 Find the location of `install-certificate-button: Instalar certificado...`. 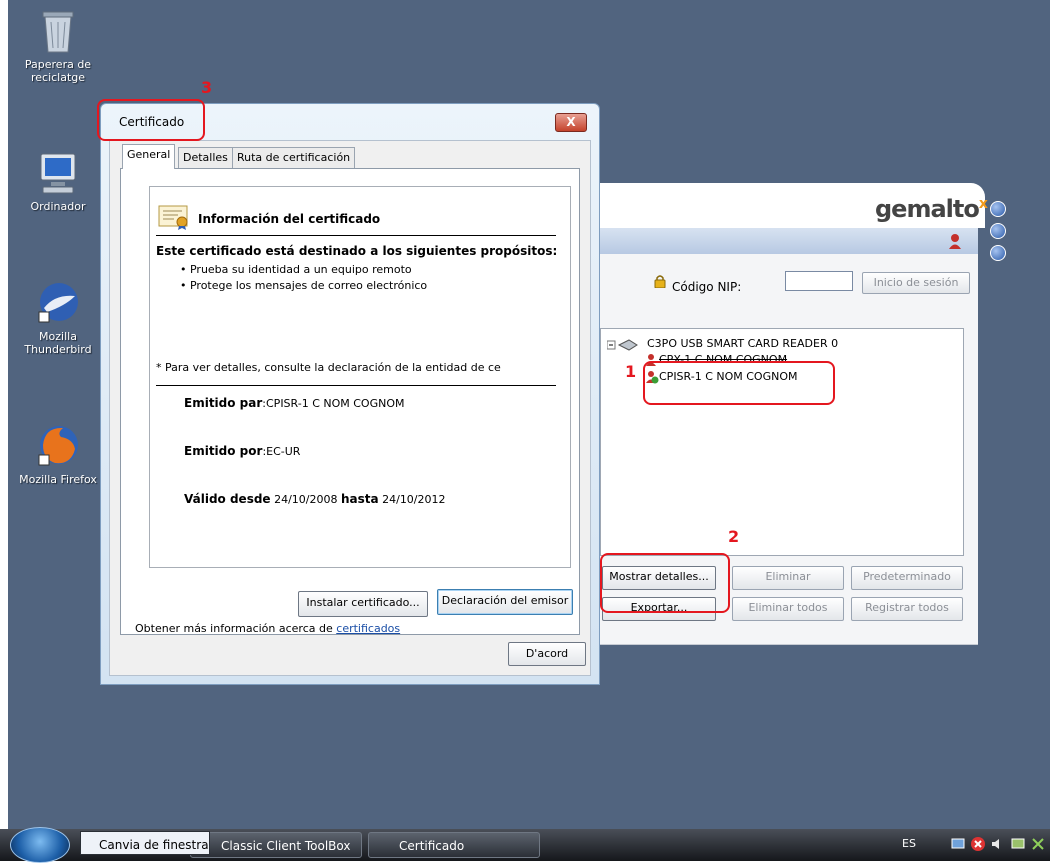

install-certificate-button: Instalar certificado... is located at coordinates (363, 604).